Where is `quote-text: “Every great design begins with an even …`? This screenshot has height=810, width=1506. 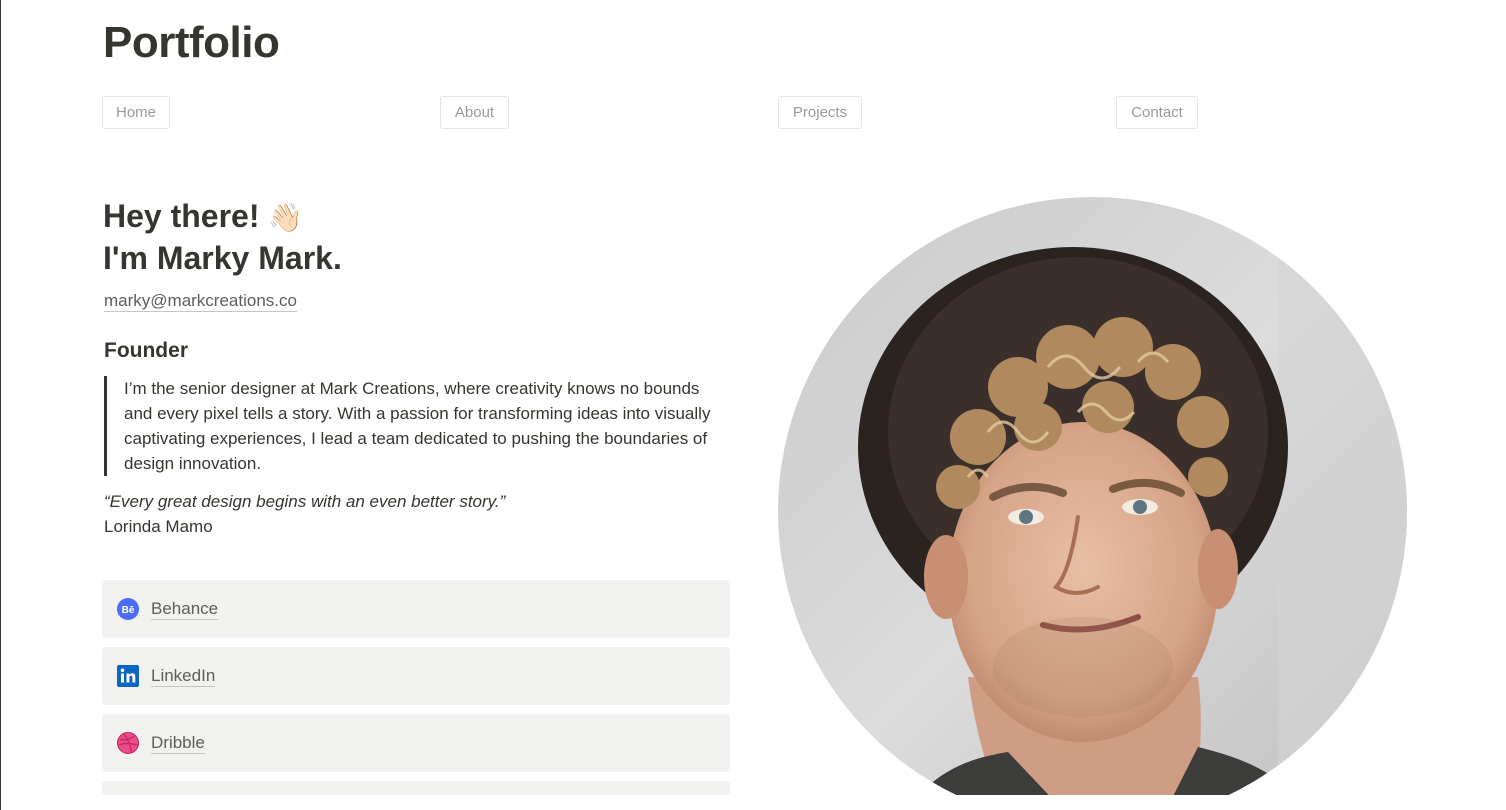
quote-text: “Every great design begins with an even … is located at coordinates (305, 501).